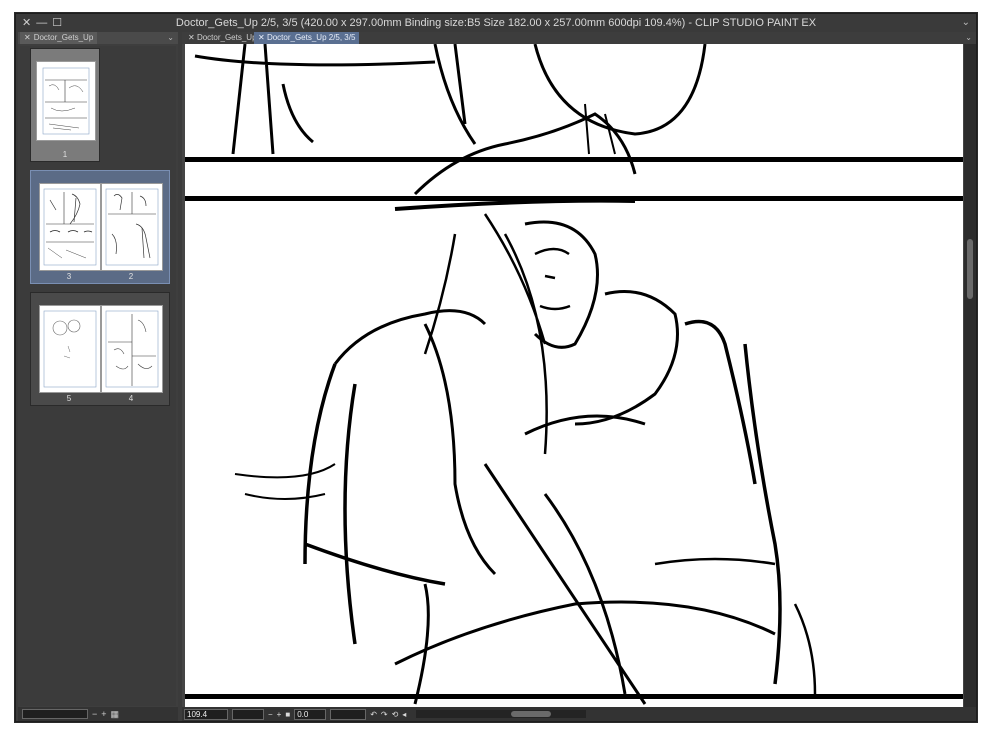  I want to click on tab-doc-page-1: ✕ Doctor_Gets_Up 1/5, so click(221, 38).